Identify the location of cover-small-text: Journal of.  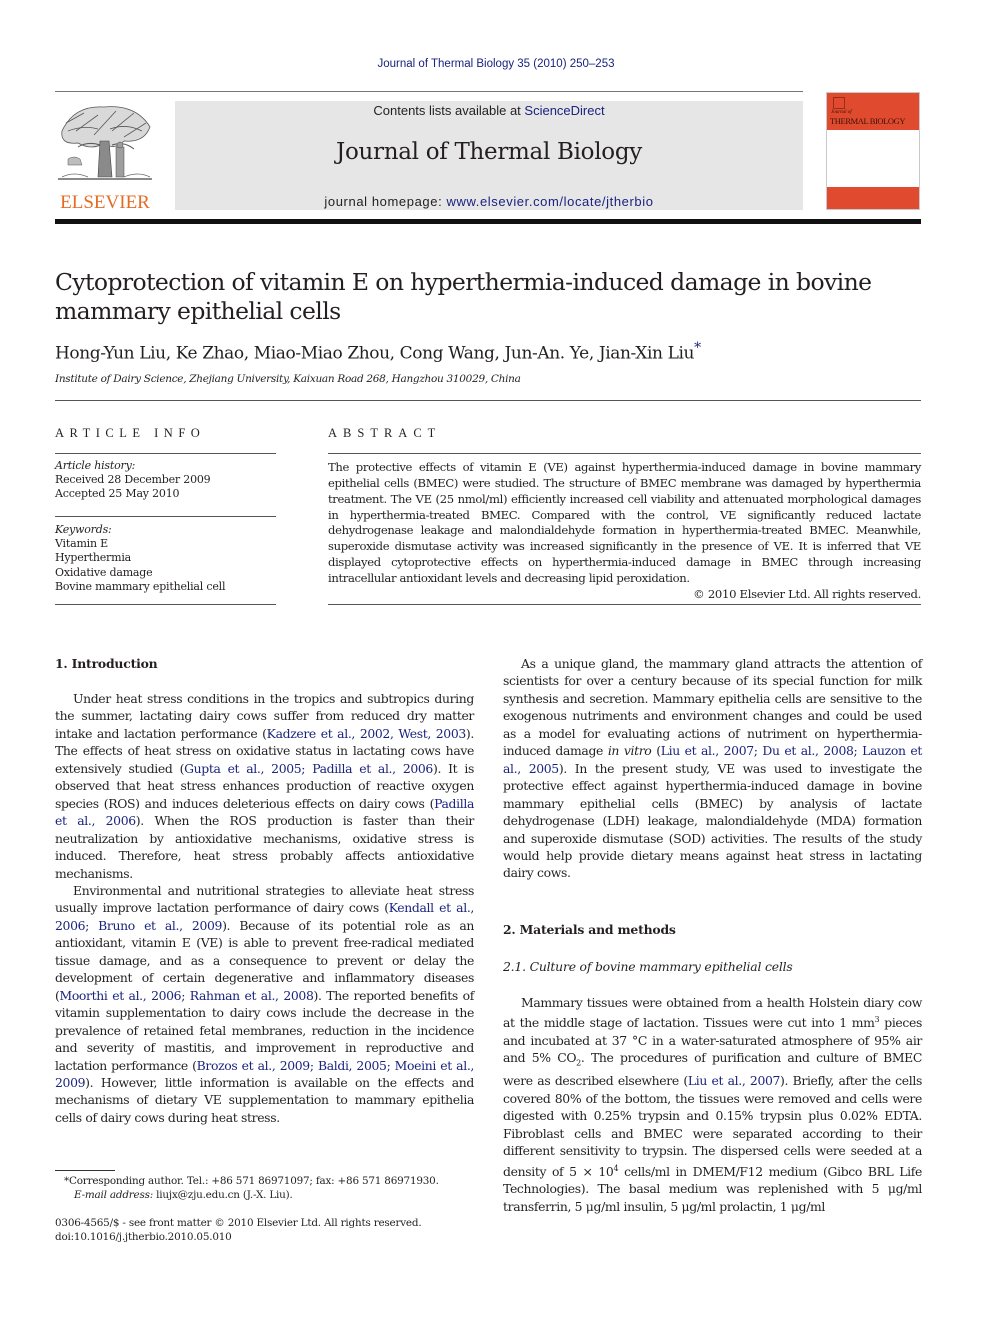
(841, 112).